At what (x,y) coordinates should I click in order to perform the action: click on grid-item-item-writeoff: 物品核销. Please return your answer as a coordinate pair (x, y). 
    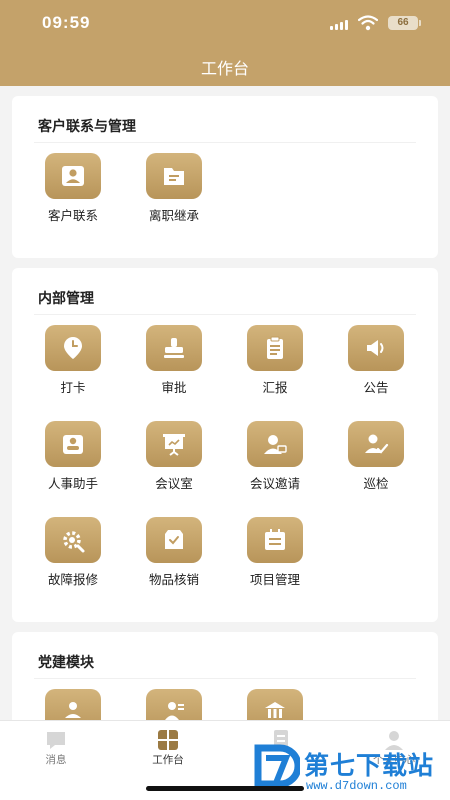
    Looking at the image, I should click on (174, 556).